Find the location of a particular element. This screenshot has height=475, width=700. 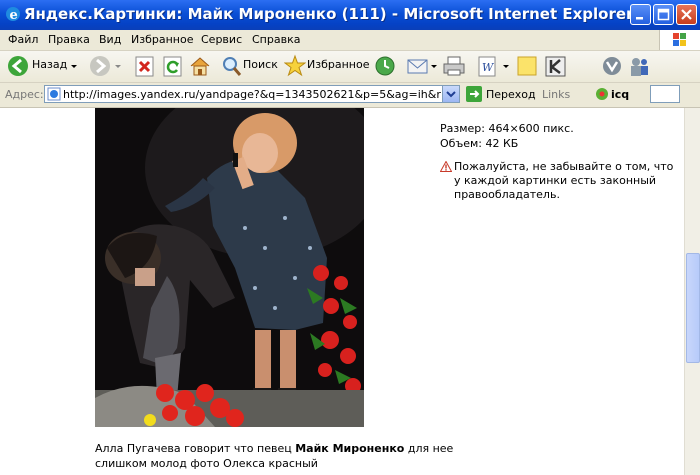

search-icon is located at coordinates (231, 66).